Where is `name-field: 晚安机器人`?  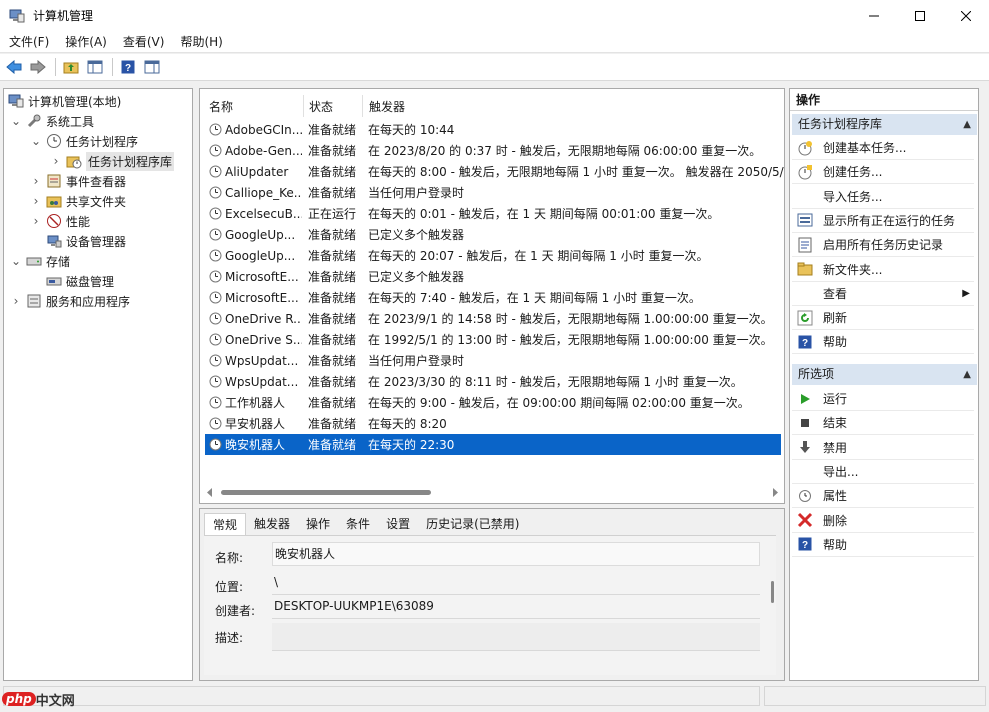
name-field: 晚安机器人 is located at coordinates (516, 554).